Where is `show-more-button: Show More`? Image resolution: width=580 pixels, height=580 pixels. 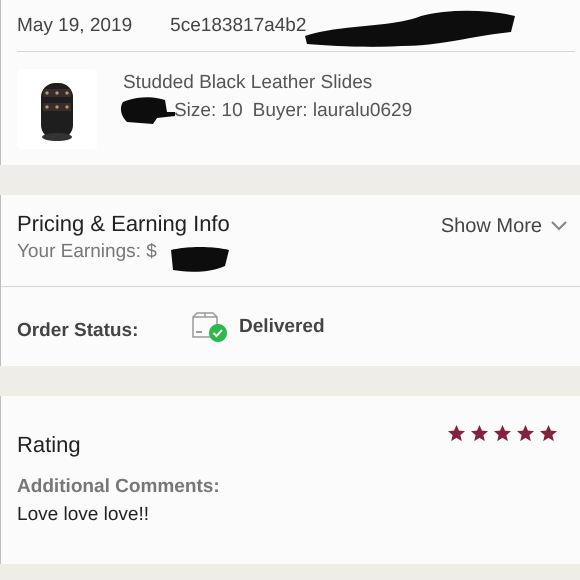 show-more-button: Show More is located at coordinates (504, 226).